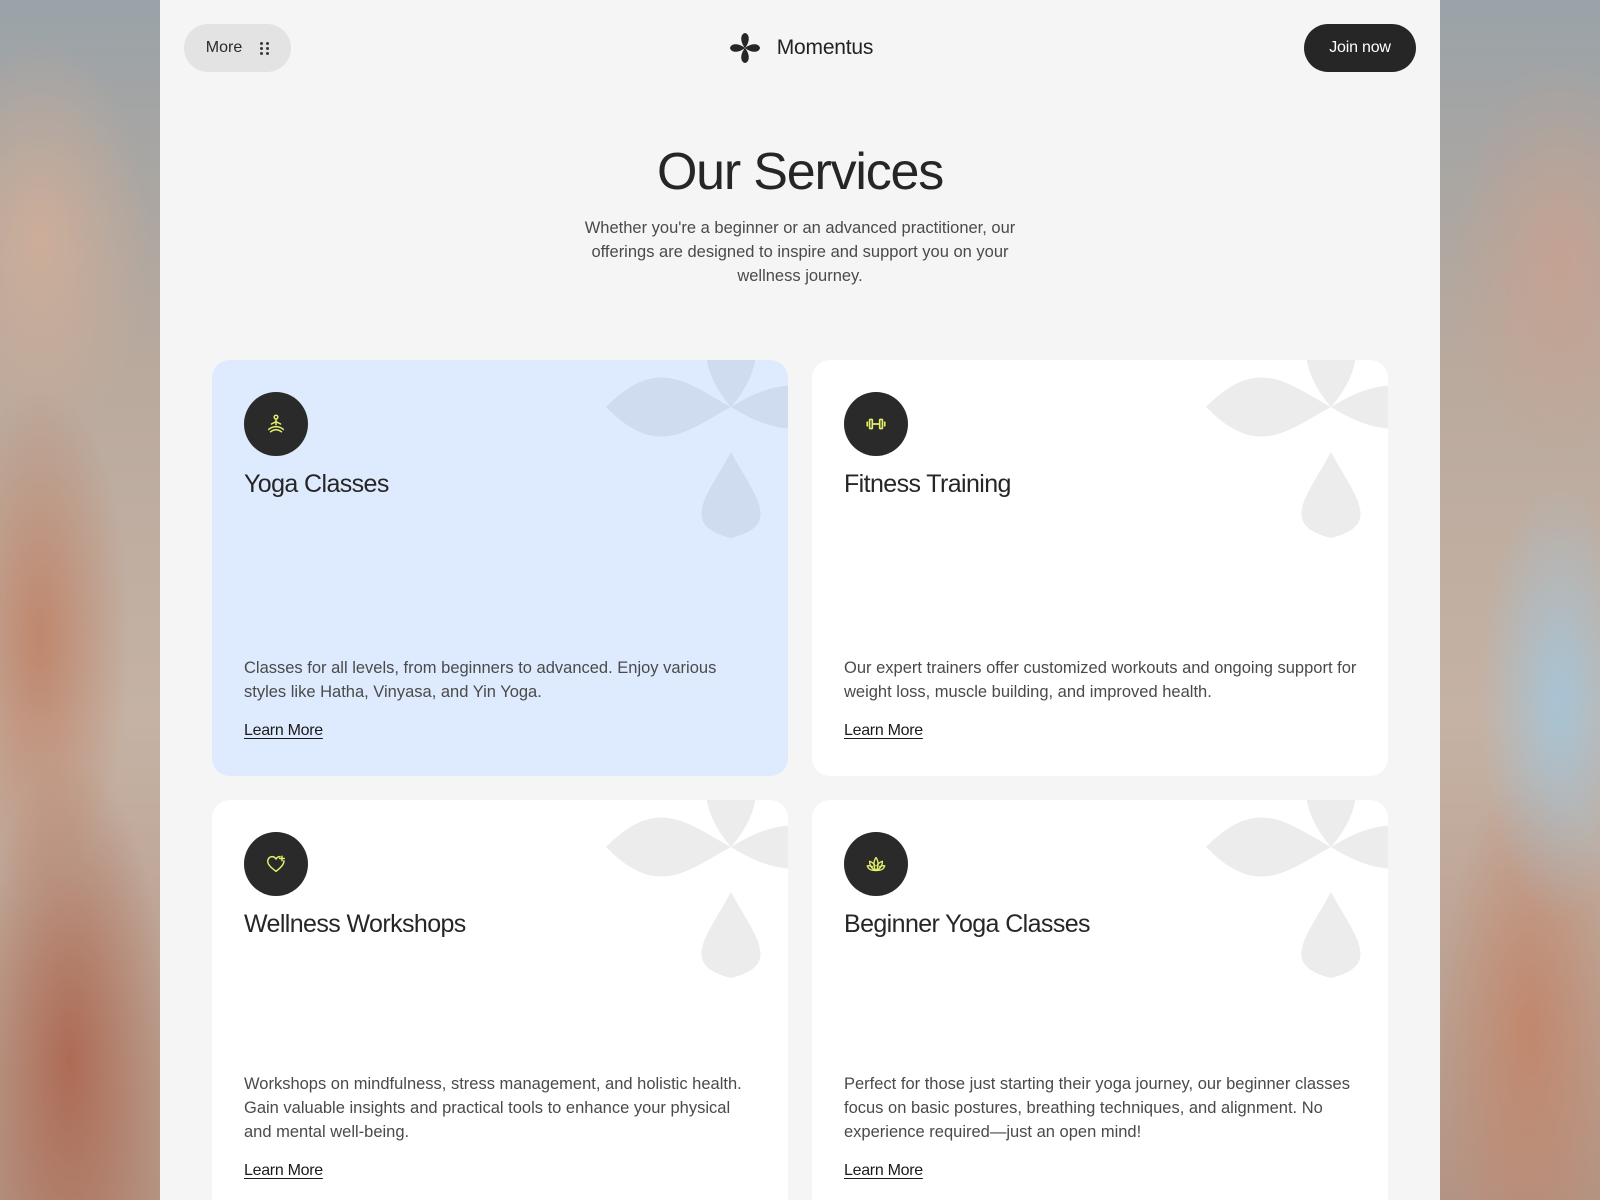  What do you see at coordinates (744, 48) in the screenshot?
I see `flower-logo-icon` at bounding box center [744, 48].